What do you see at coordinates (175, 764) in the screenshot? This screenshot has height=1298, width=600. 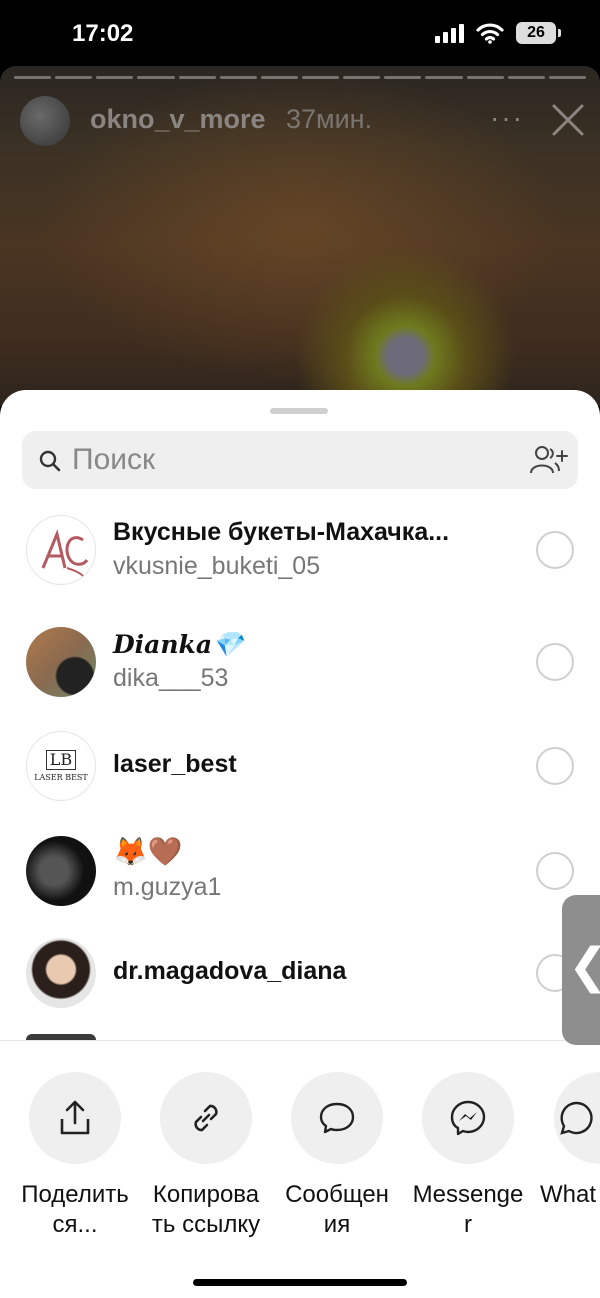 I see `contact-name: laser_best` at bounding box center [175, 764].